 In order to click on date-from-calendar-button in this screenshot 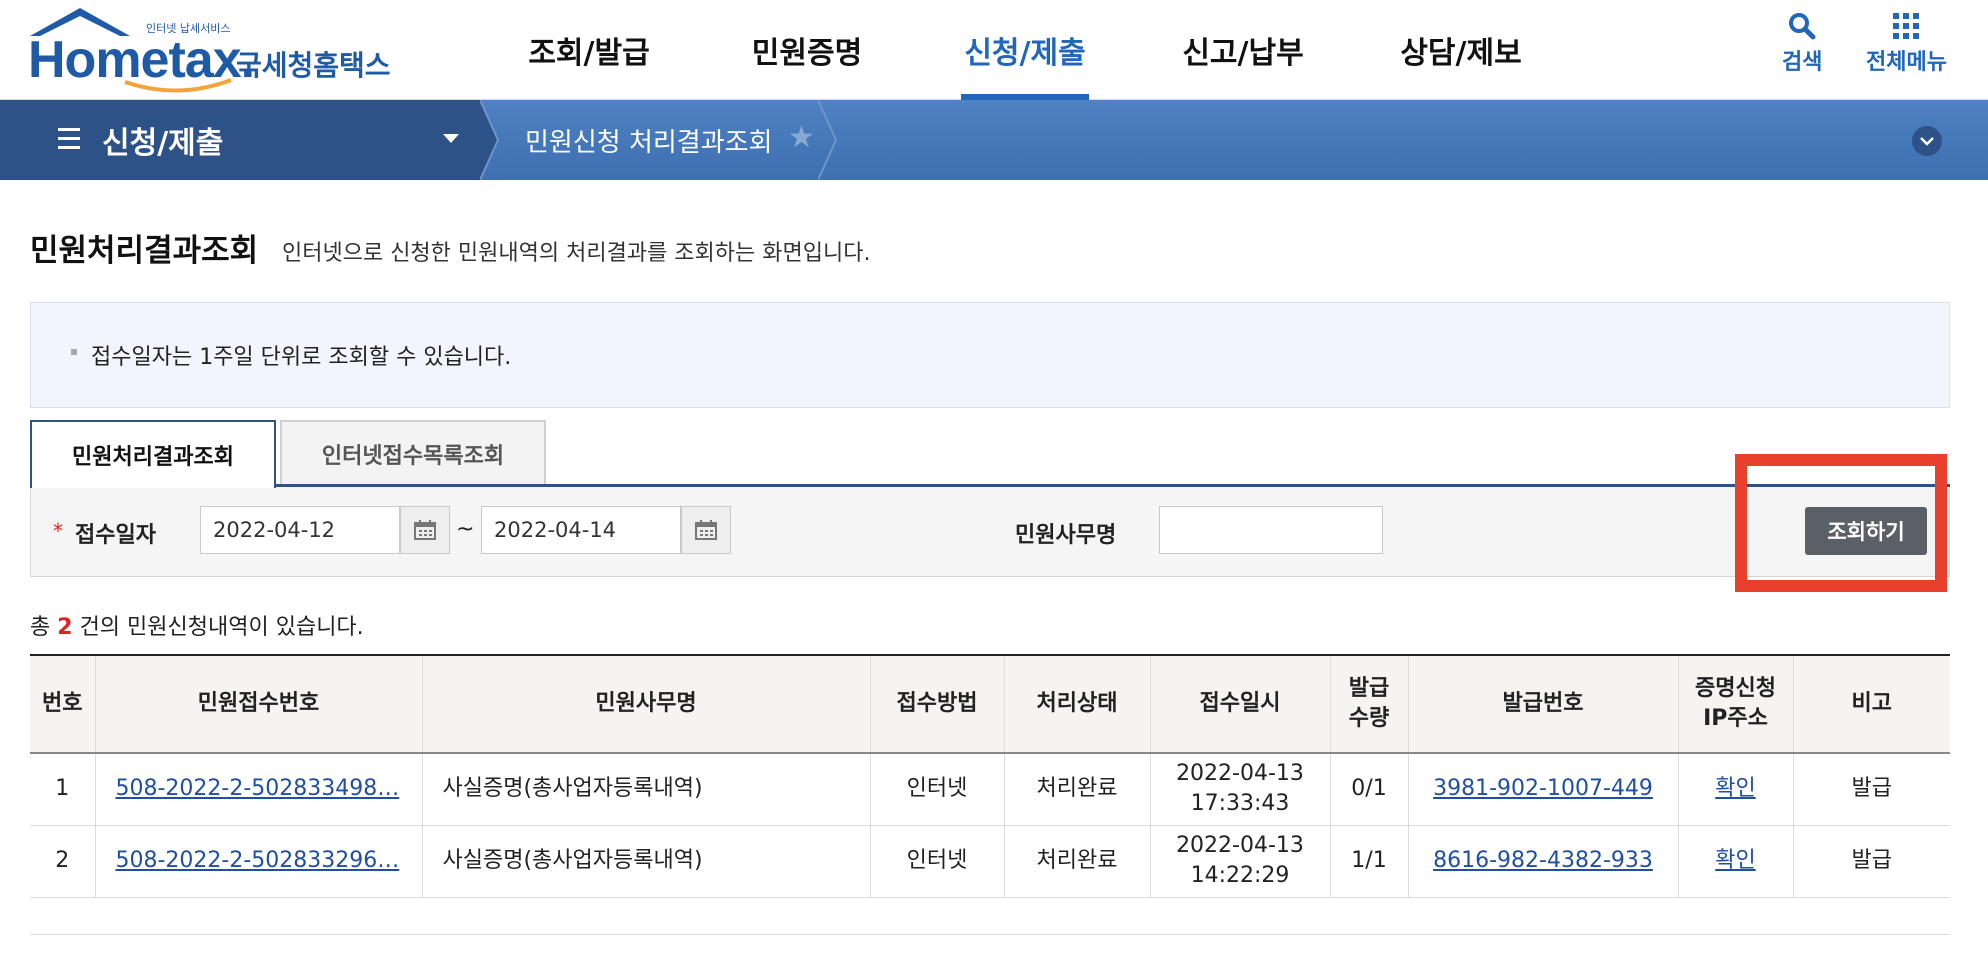, I will do `click(425, 530)`.